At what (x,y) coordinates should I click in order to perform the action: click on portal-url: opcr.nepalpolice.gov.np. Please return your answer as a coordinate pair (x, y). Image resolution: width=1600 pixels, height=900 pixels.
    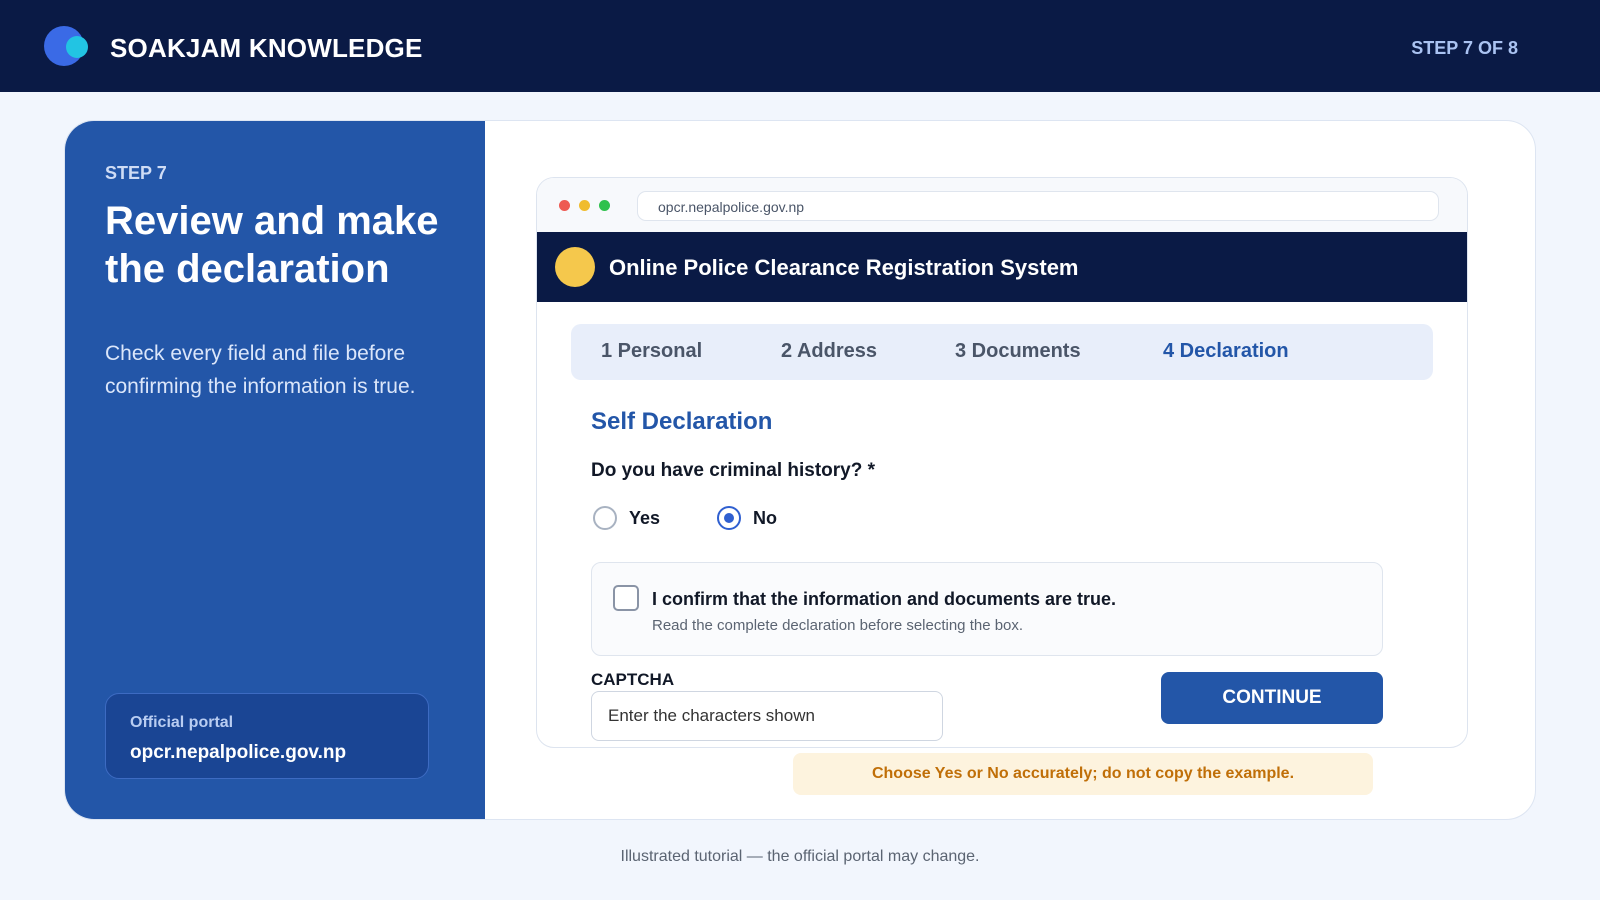
    Looking at the image, I should click on (238, 752).